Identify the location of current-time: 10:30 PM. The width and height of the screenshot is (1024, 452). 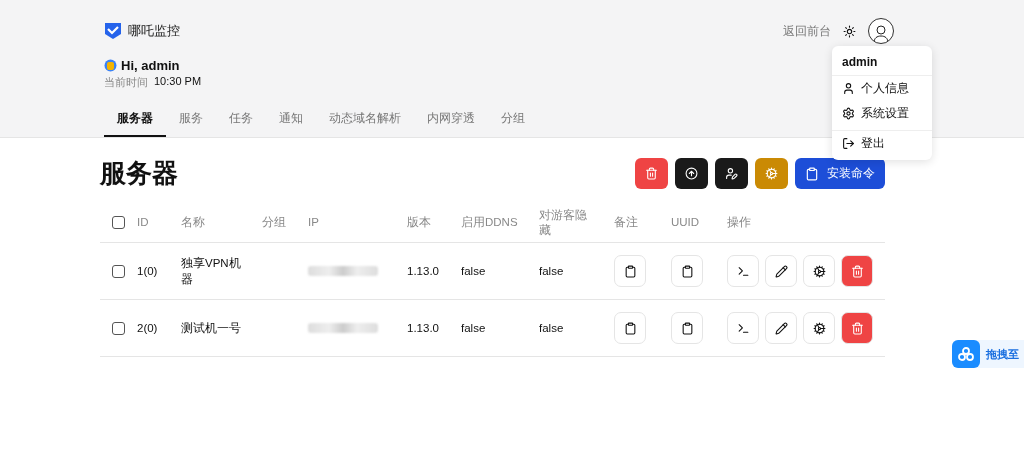
(178, 82).